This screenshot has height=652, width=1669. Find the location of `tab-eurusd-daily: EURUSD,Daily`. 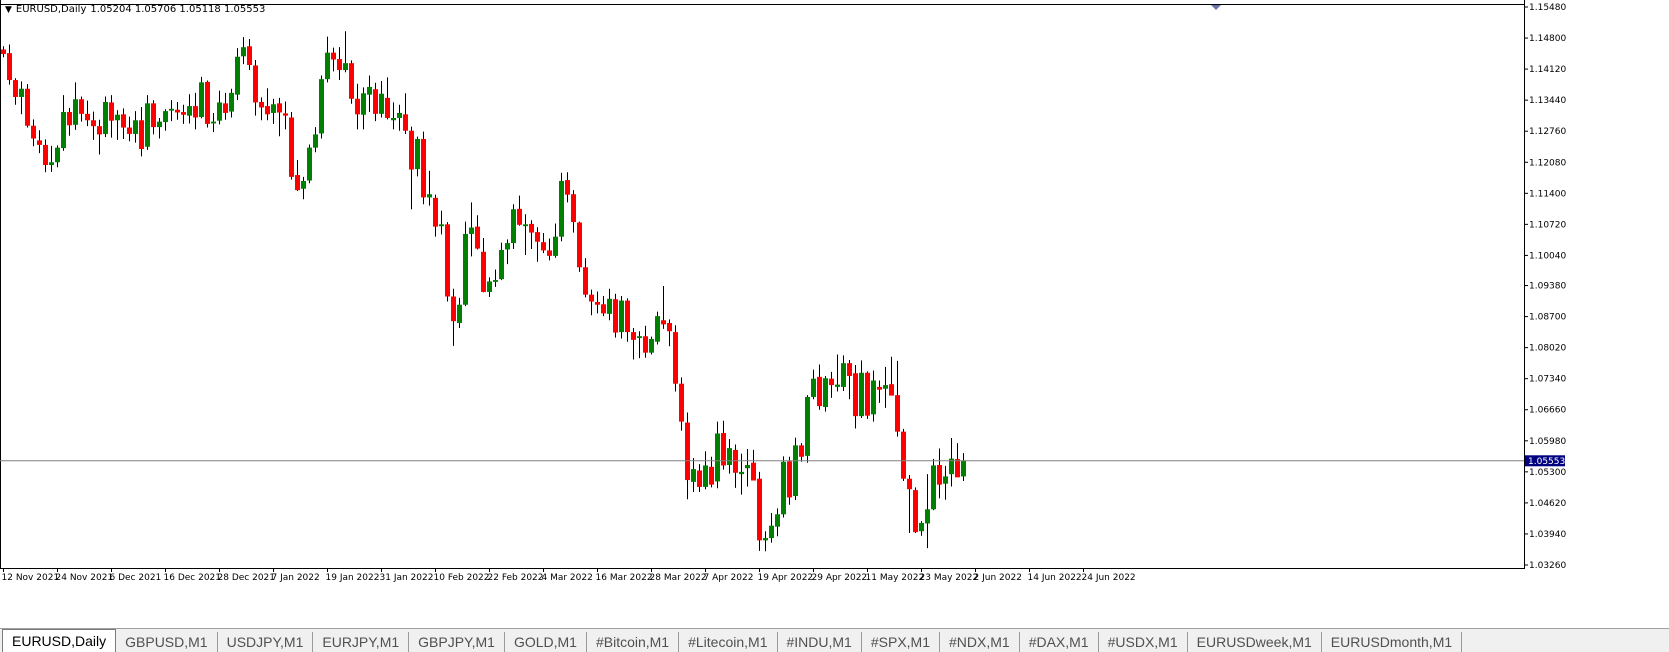

tab-eurusd-daily: EURUSD,Daily is located at coordinates (59, 640).